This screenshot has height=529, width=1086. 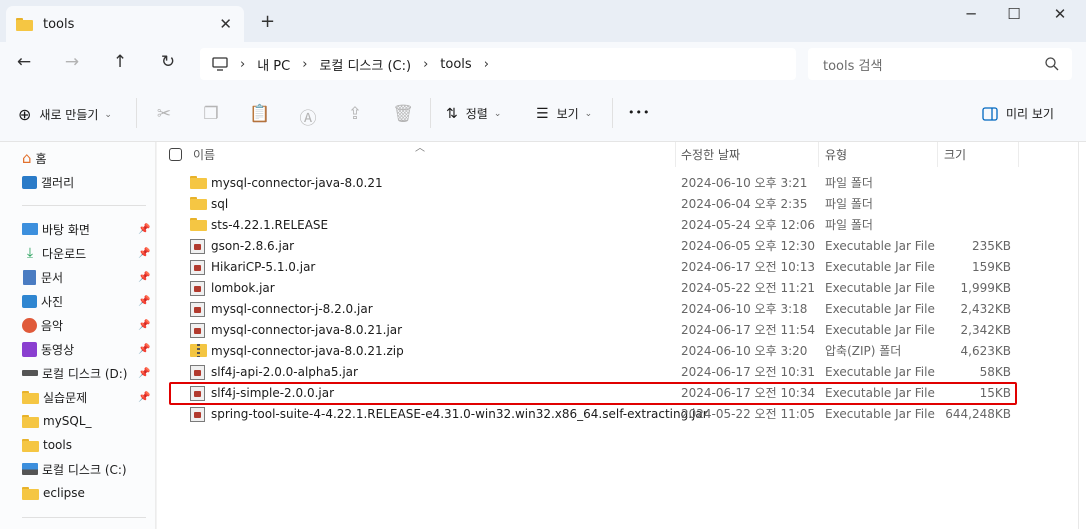 What do you see at coordinates (744, 351) in the screenshot?
I see `file-date: 2024-06-10 오후 3:20` at bounding box center [744, 351].